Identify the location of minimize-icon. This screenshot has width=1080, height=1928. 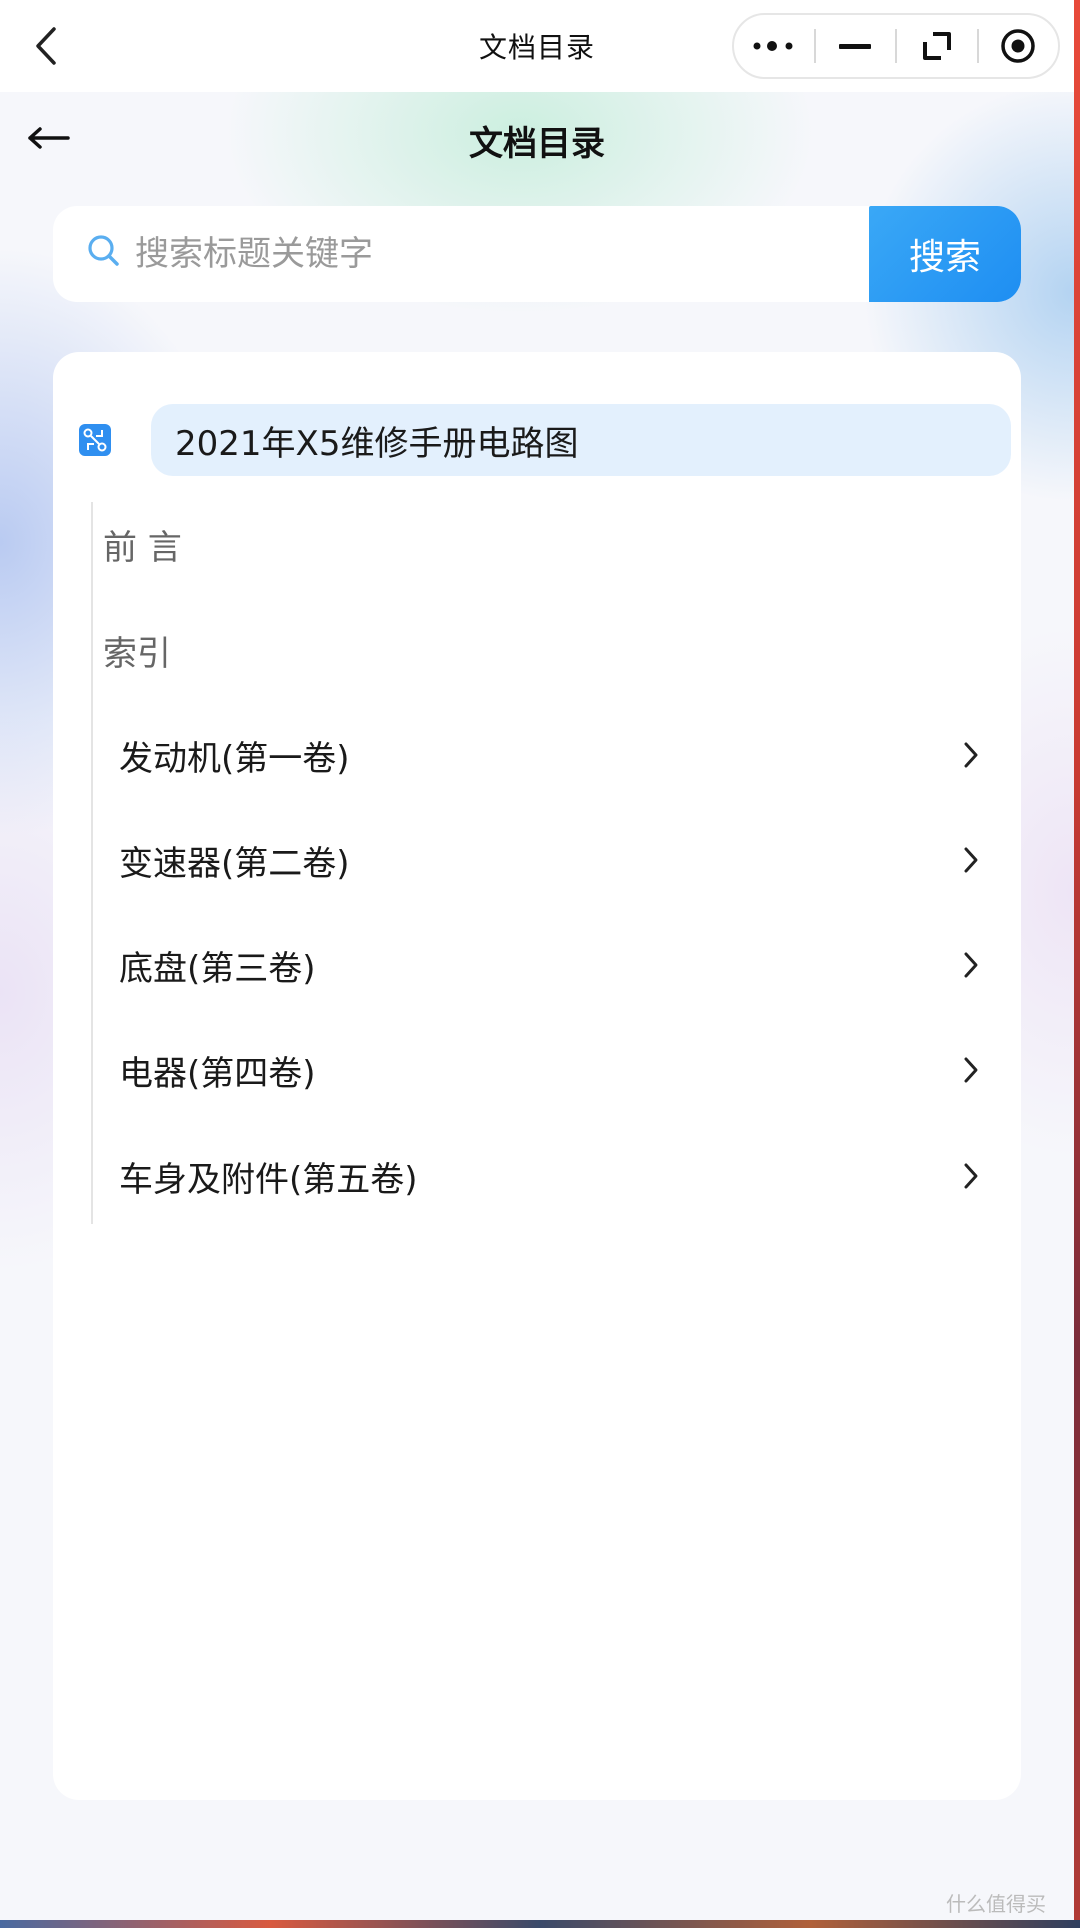
(856, 46).